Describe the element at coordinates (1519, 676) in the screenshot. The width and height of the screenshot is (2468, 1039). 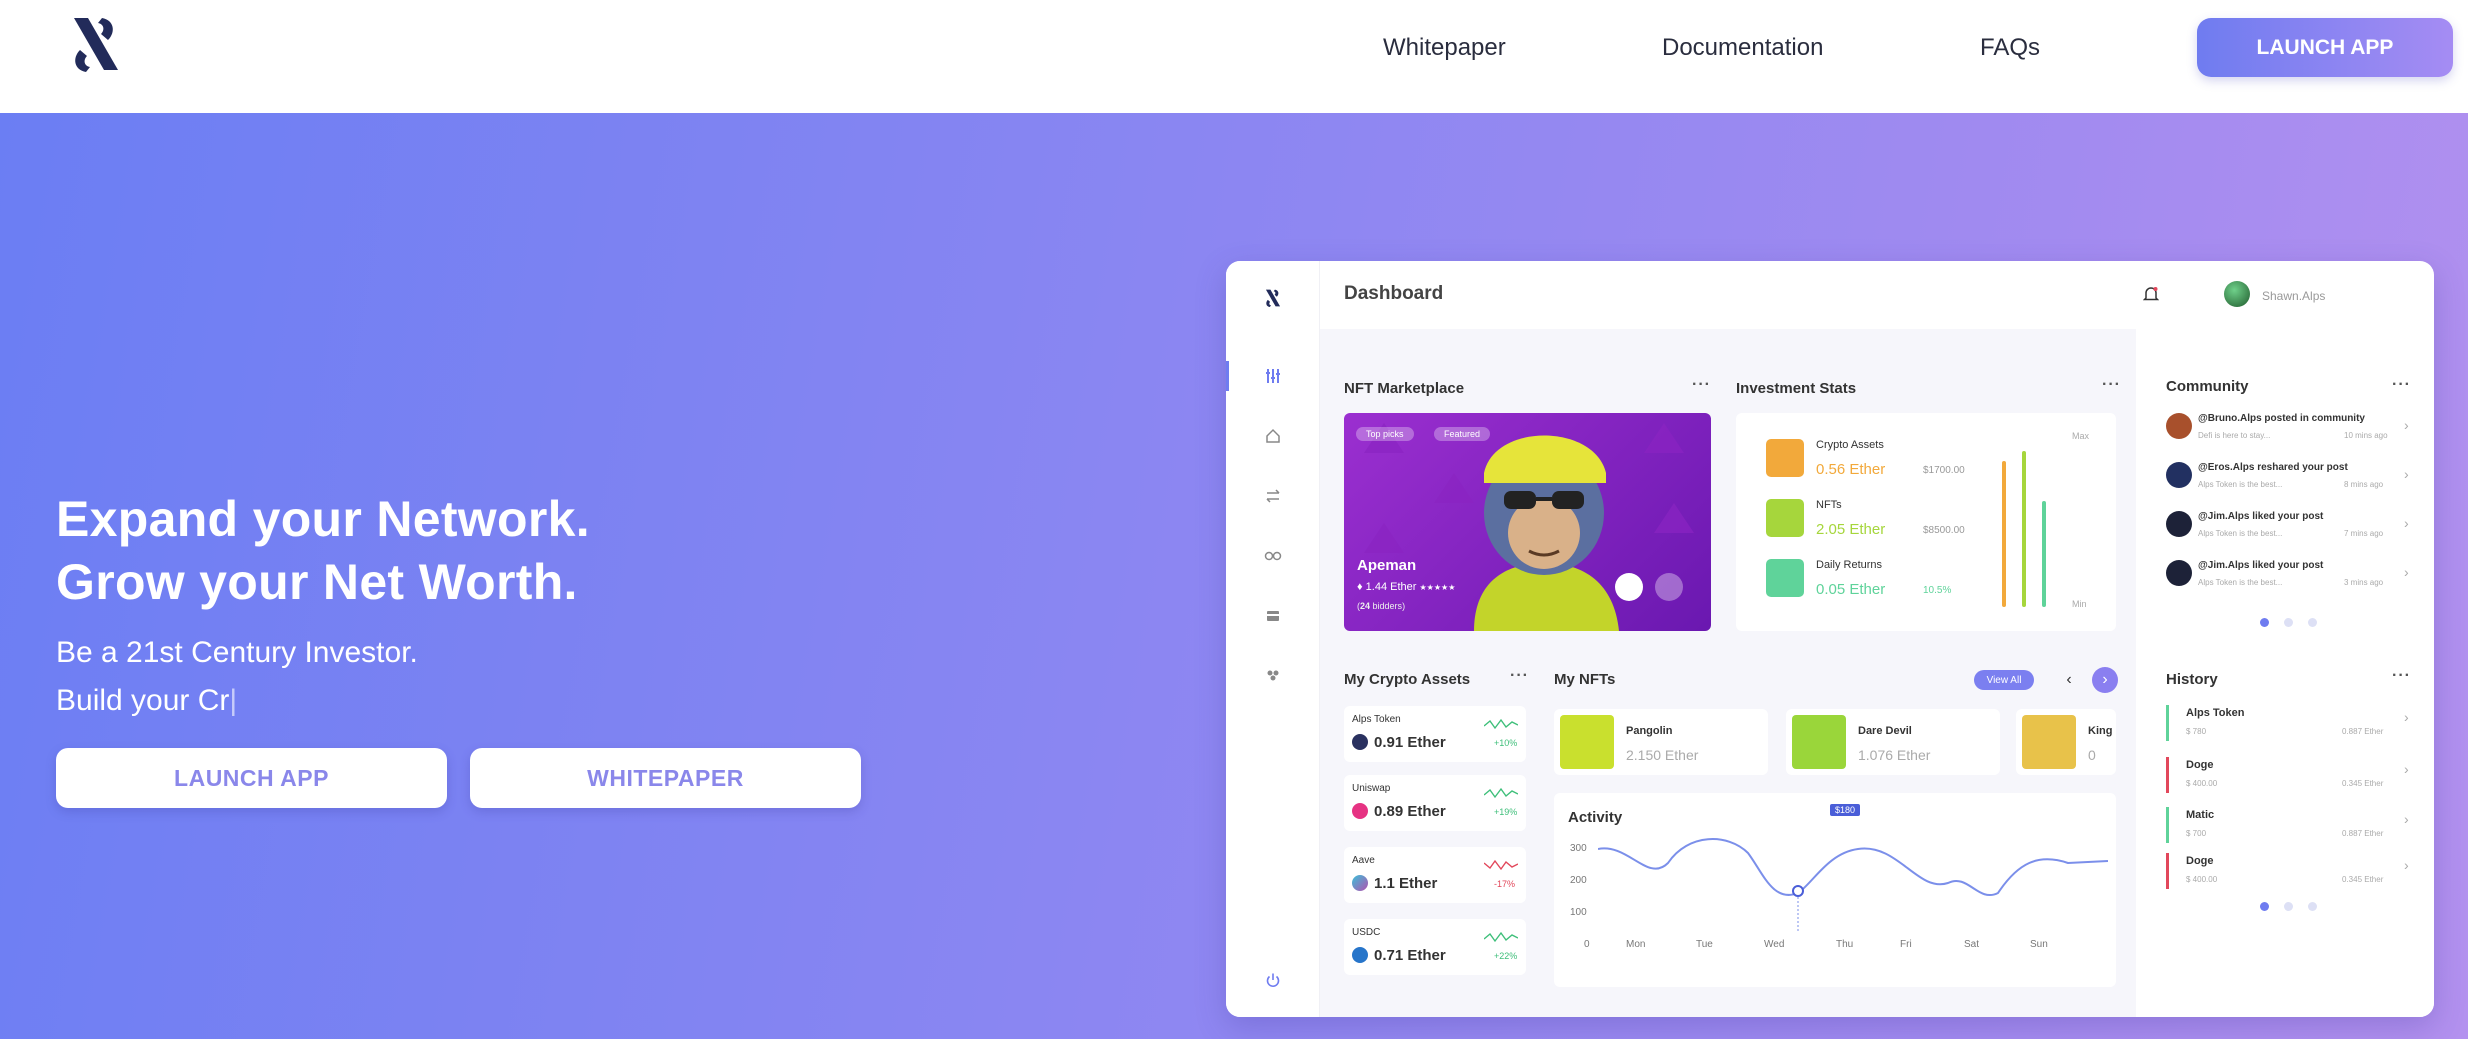
I see `crypto-assets-more-icon: ···` at that location.